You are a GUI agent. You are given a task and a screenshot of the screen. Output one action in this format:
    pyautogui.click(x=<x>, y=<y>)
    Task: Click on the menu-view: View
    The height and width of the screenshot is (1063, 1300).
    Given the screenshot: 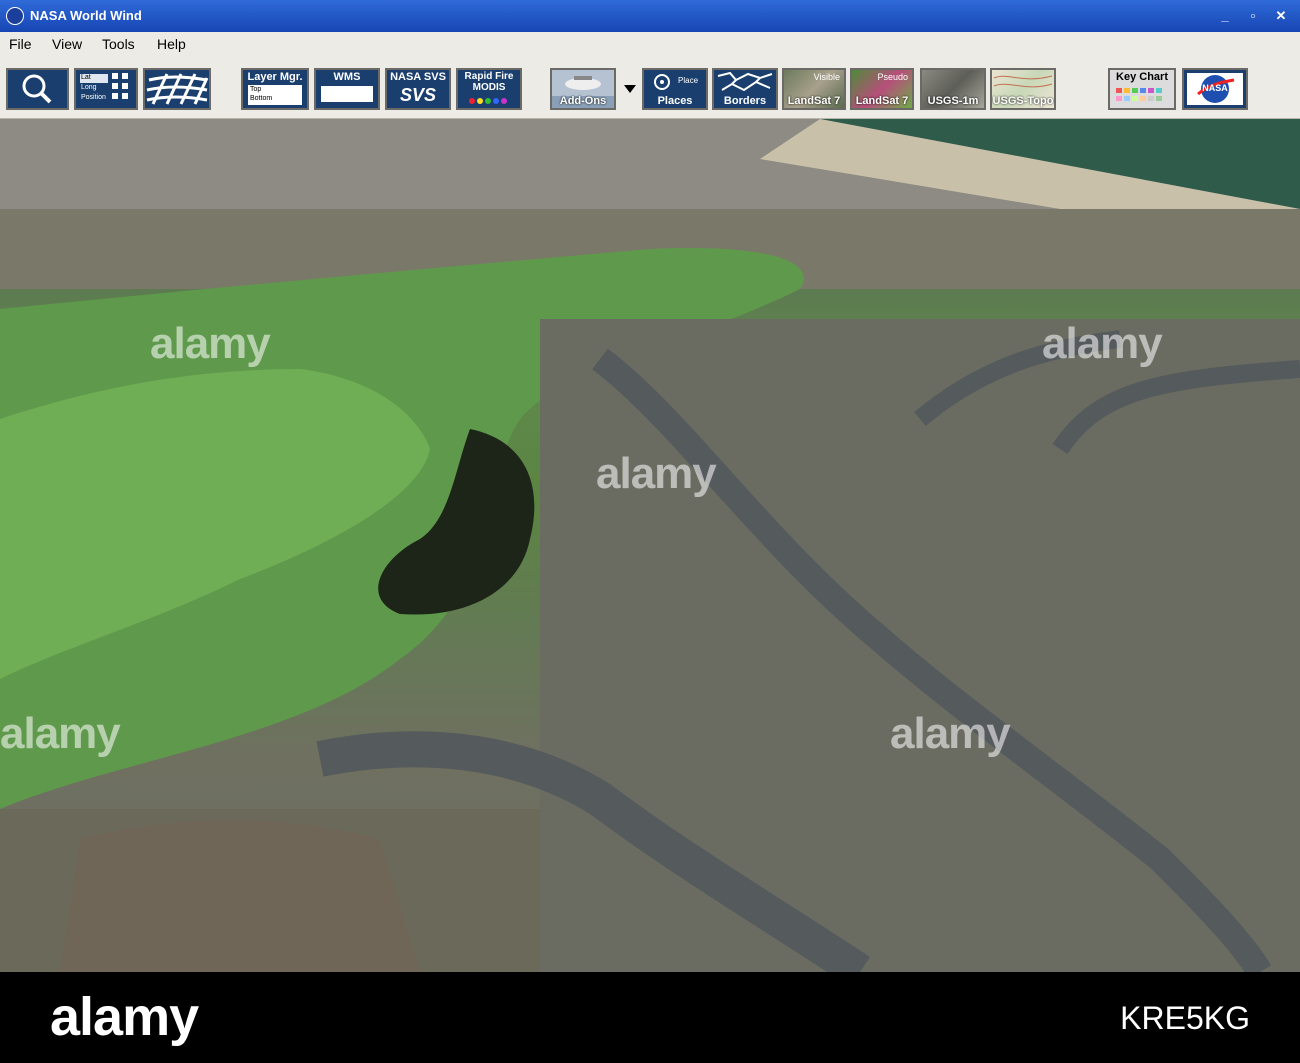 What is the action you would take?
    pyautogui.click(x=67, y=44)
    